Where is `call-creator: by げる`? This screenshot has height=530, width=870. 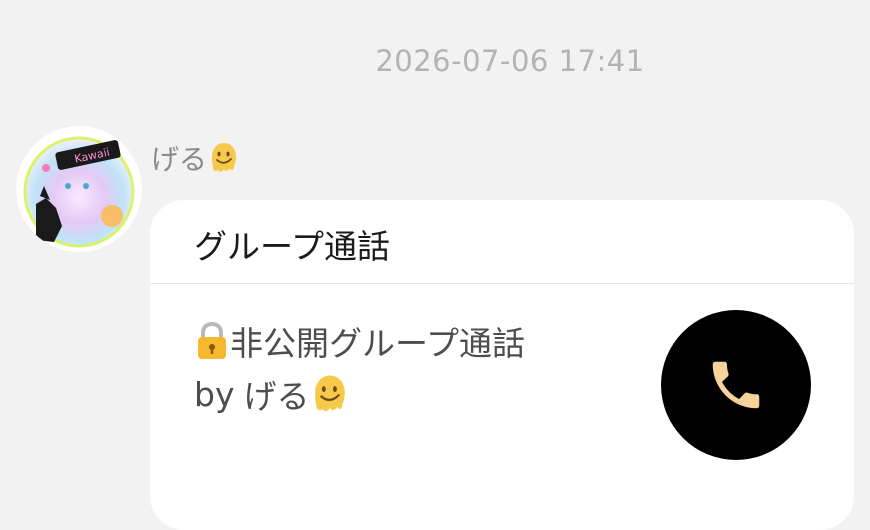
call-creator: by げる is located at coordinates (272, 394).